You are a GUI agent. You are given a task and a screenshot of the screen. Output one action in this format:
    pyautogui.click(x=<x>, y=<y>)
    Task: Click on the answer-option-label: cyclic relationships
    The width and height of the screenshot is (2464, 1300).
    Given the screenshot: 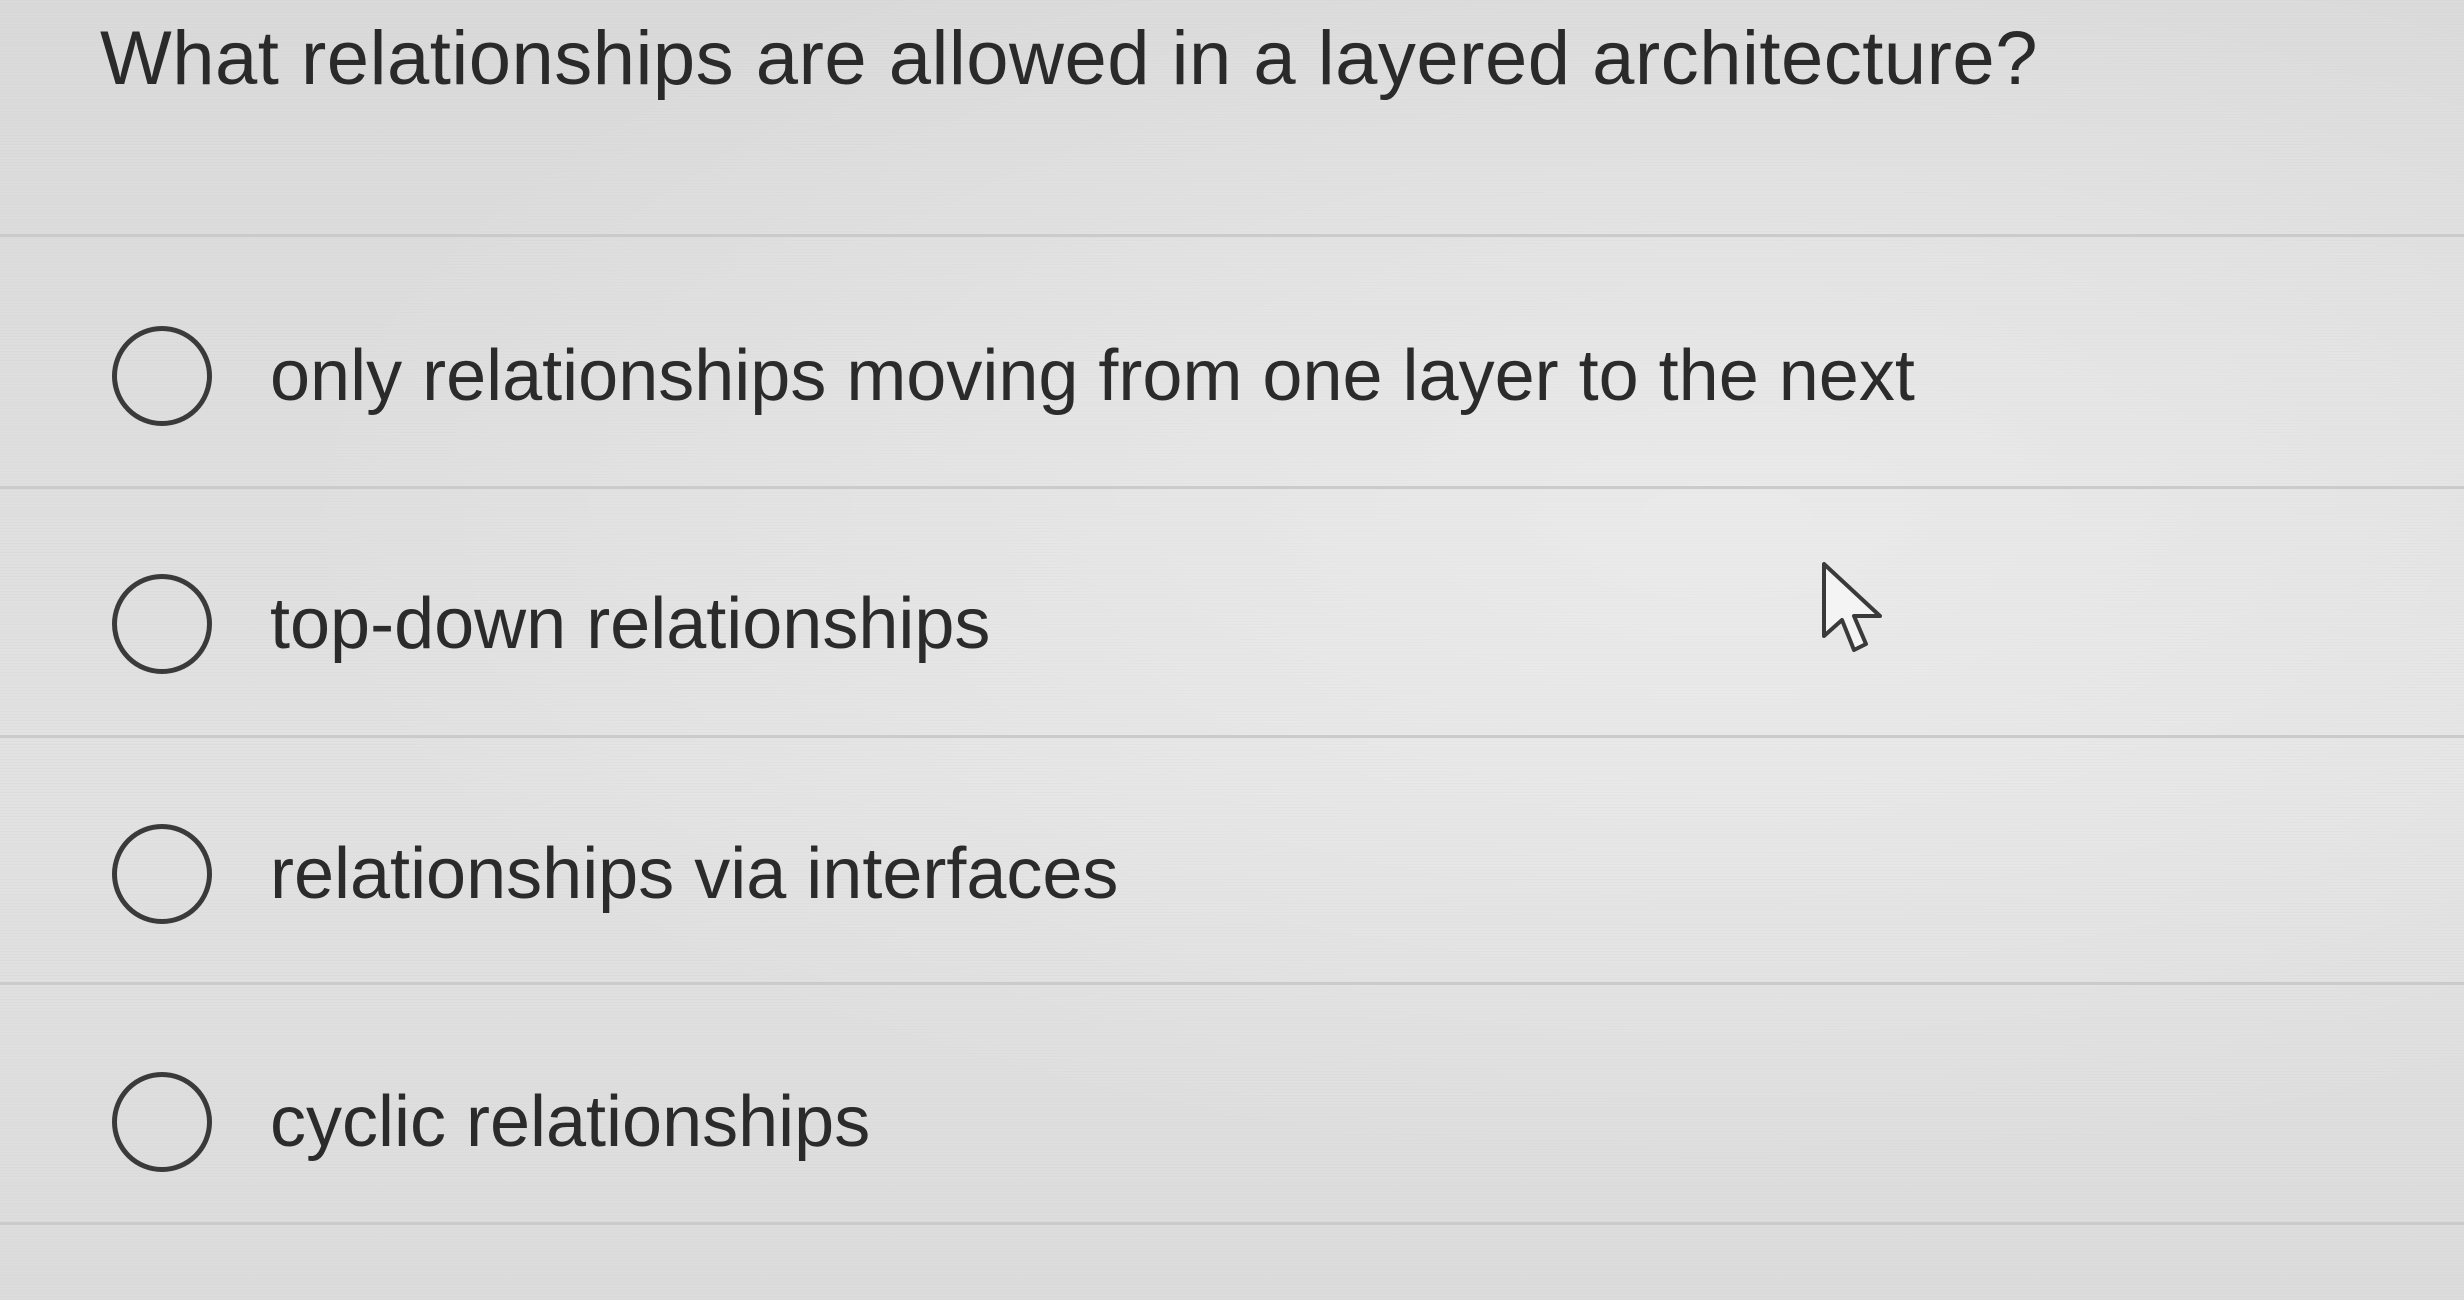 What is the action you would take?
    pyautogui.click(x=570, y=1122)
    